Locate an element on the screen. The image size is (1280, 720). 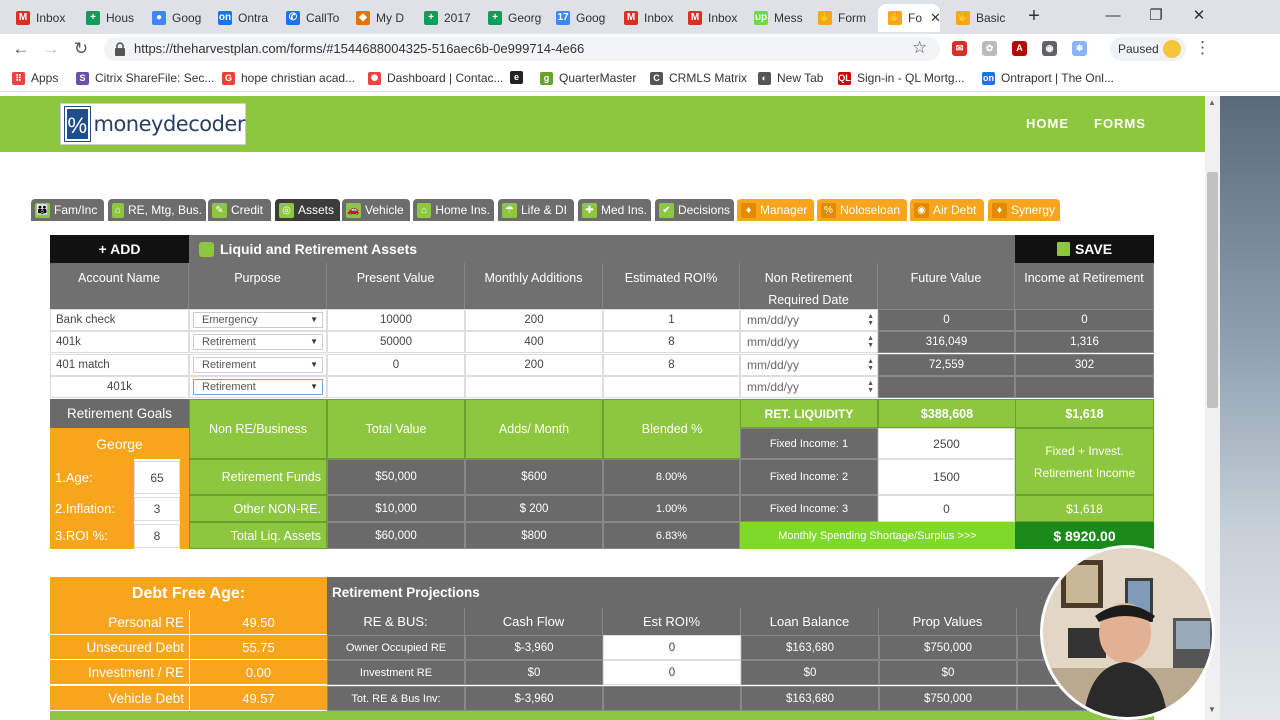
browser-menu-icon: ⋮ is located at coordinates (1202, 48).